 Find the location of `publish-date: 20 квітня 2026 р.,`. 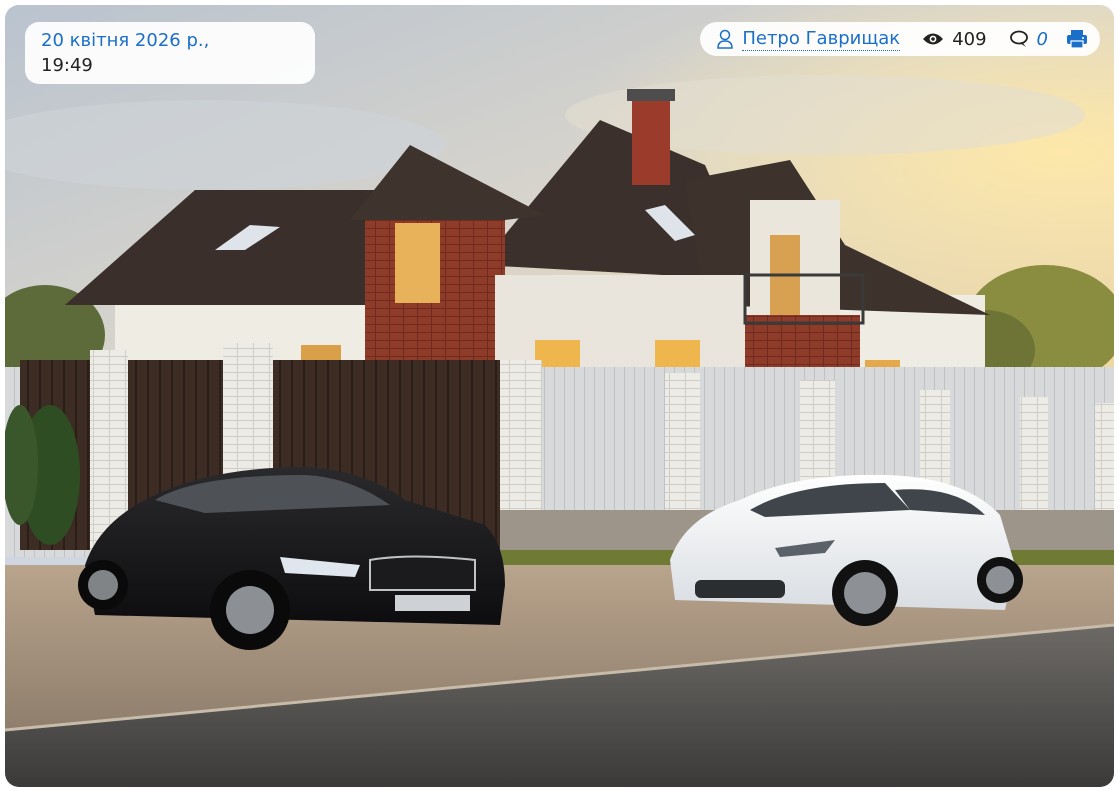

publish-date: 20 квітня 2026 р., is located at coordinates (125, 40).